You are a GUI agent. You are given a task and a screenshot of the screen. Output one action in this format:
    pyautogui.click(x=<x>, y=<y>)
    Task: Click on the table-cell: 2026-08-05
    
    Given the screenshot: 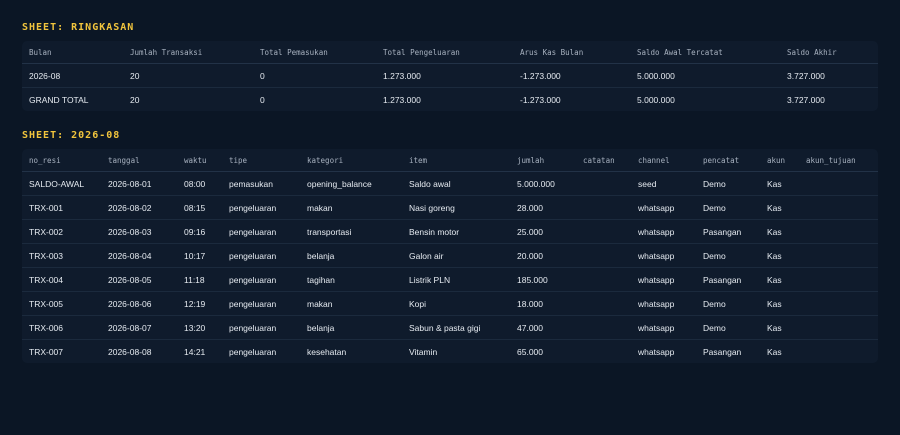 What is the action you would take?
    pyautogui.click(x=139, y=279)
    